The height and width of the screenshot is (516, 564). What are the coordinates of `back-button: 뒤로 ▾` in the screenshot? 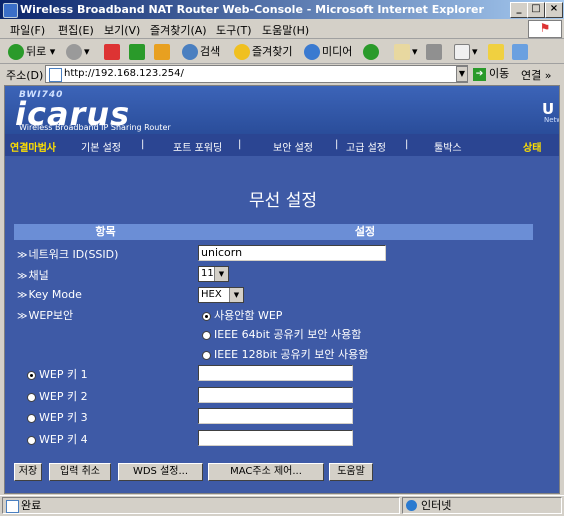 It's located at (31, 52).